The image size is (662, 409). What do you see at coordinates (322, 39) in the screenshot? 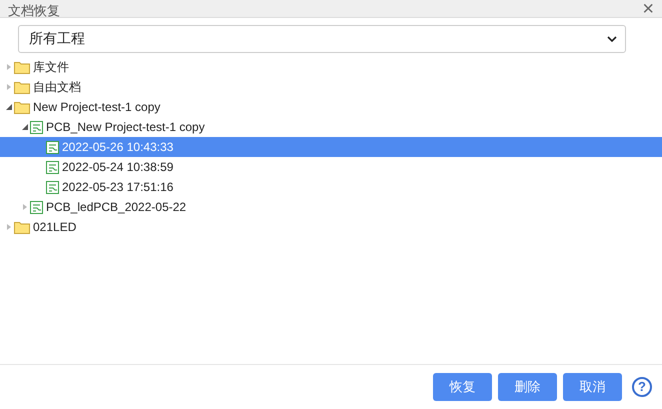
I see `project-dropdown: 所有工程` at bounding box center [322, 39].